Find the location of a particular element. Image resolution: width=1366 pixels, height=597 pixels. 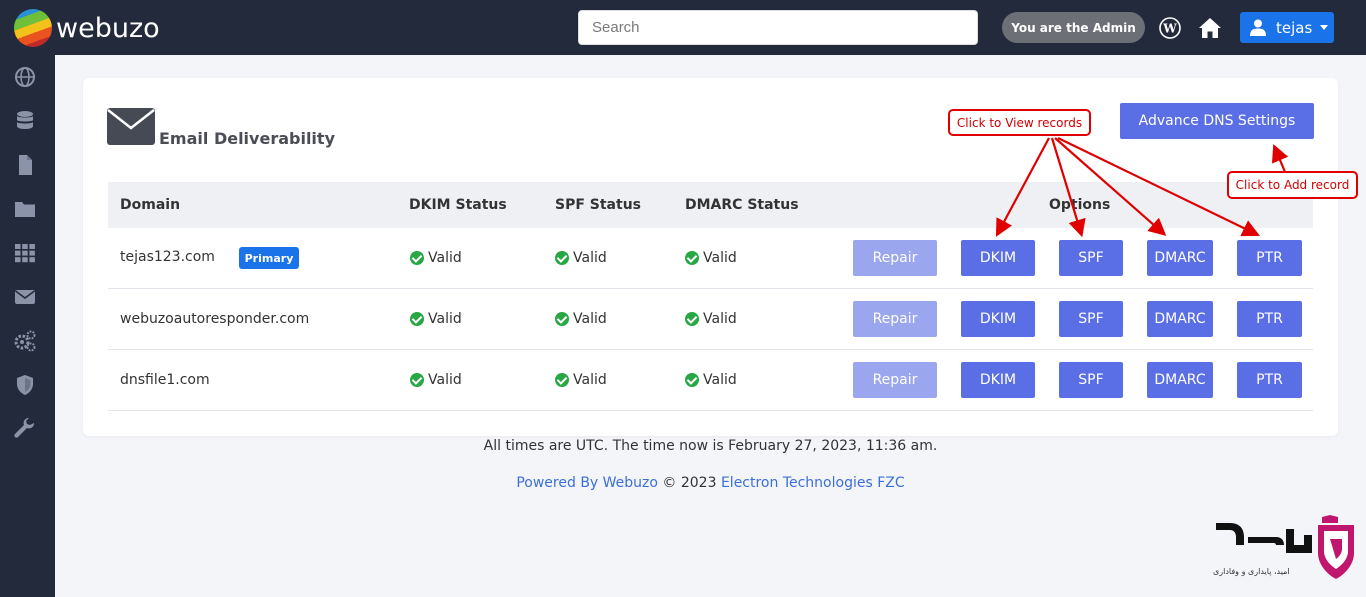

gears-icon is located at coordinates (25, 341).